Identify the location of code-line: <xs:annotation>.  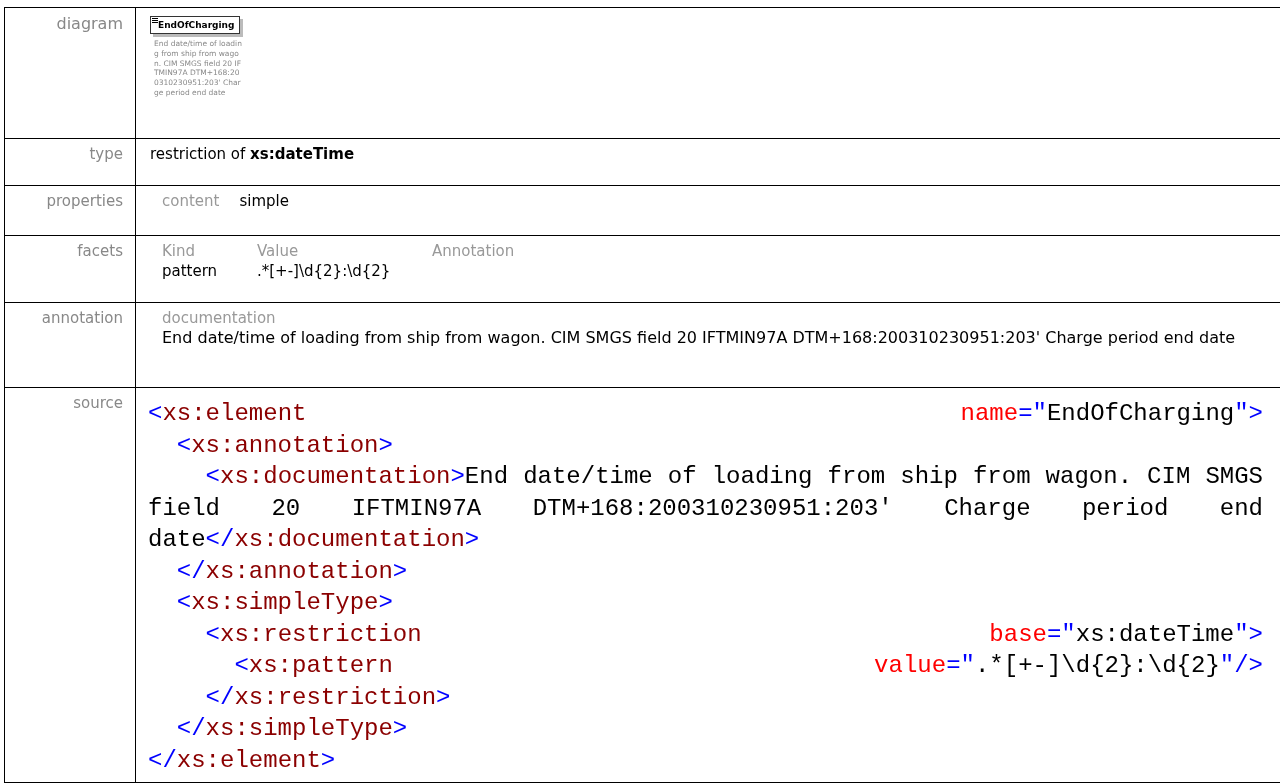
(284, 445).